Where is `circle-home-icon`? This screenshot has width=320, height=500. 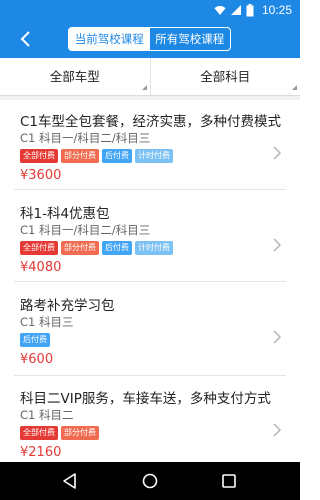
circle-home-icon is located at coordinates (150, 481).